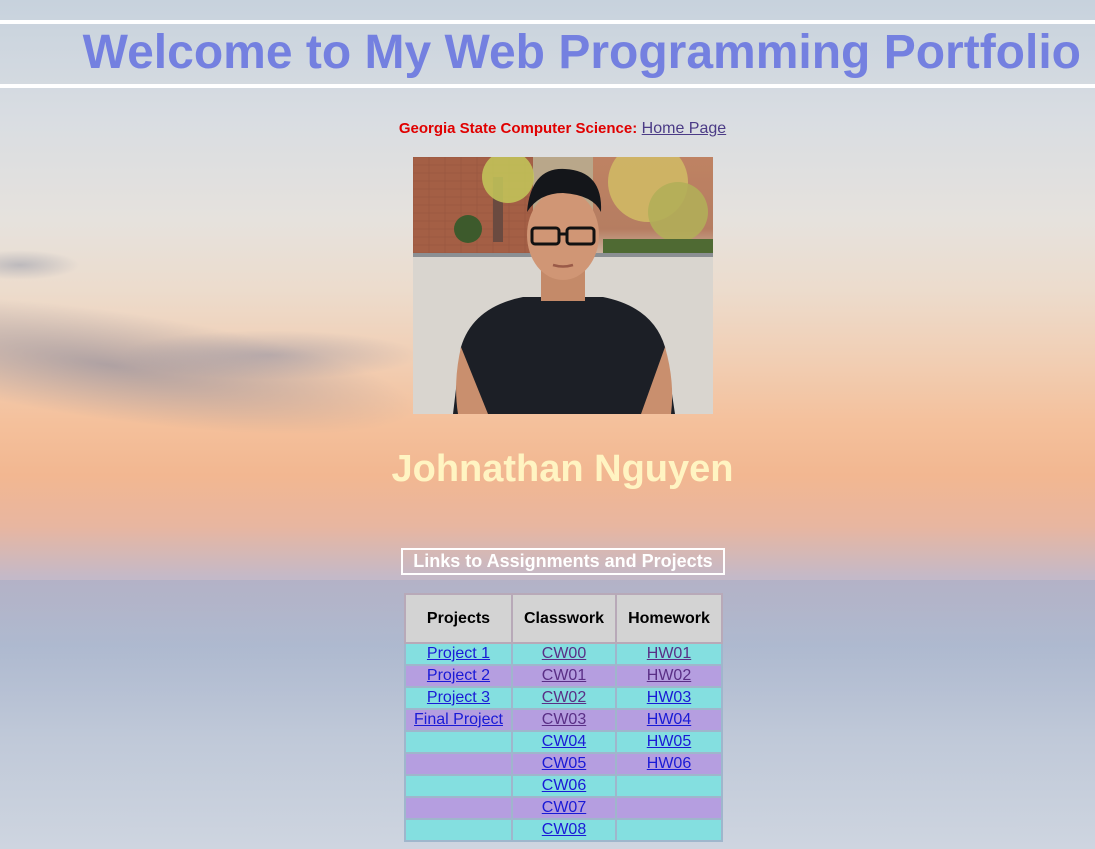  I want to click on table-row: CW06, so click(563, 786).